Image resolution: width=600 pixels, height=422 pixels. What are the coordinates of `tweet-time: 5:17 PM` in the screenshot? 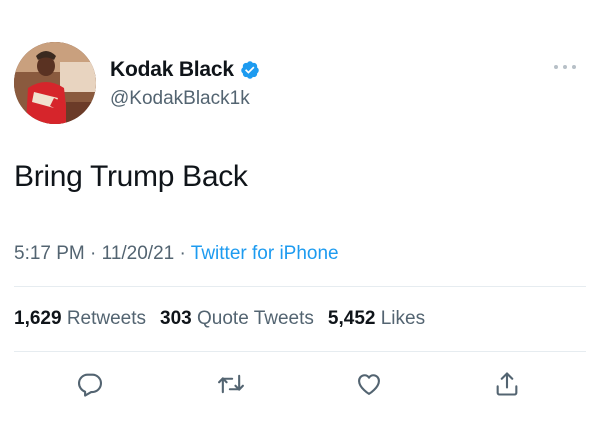 It's located at (49, 253).